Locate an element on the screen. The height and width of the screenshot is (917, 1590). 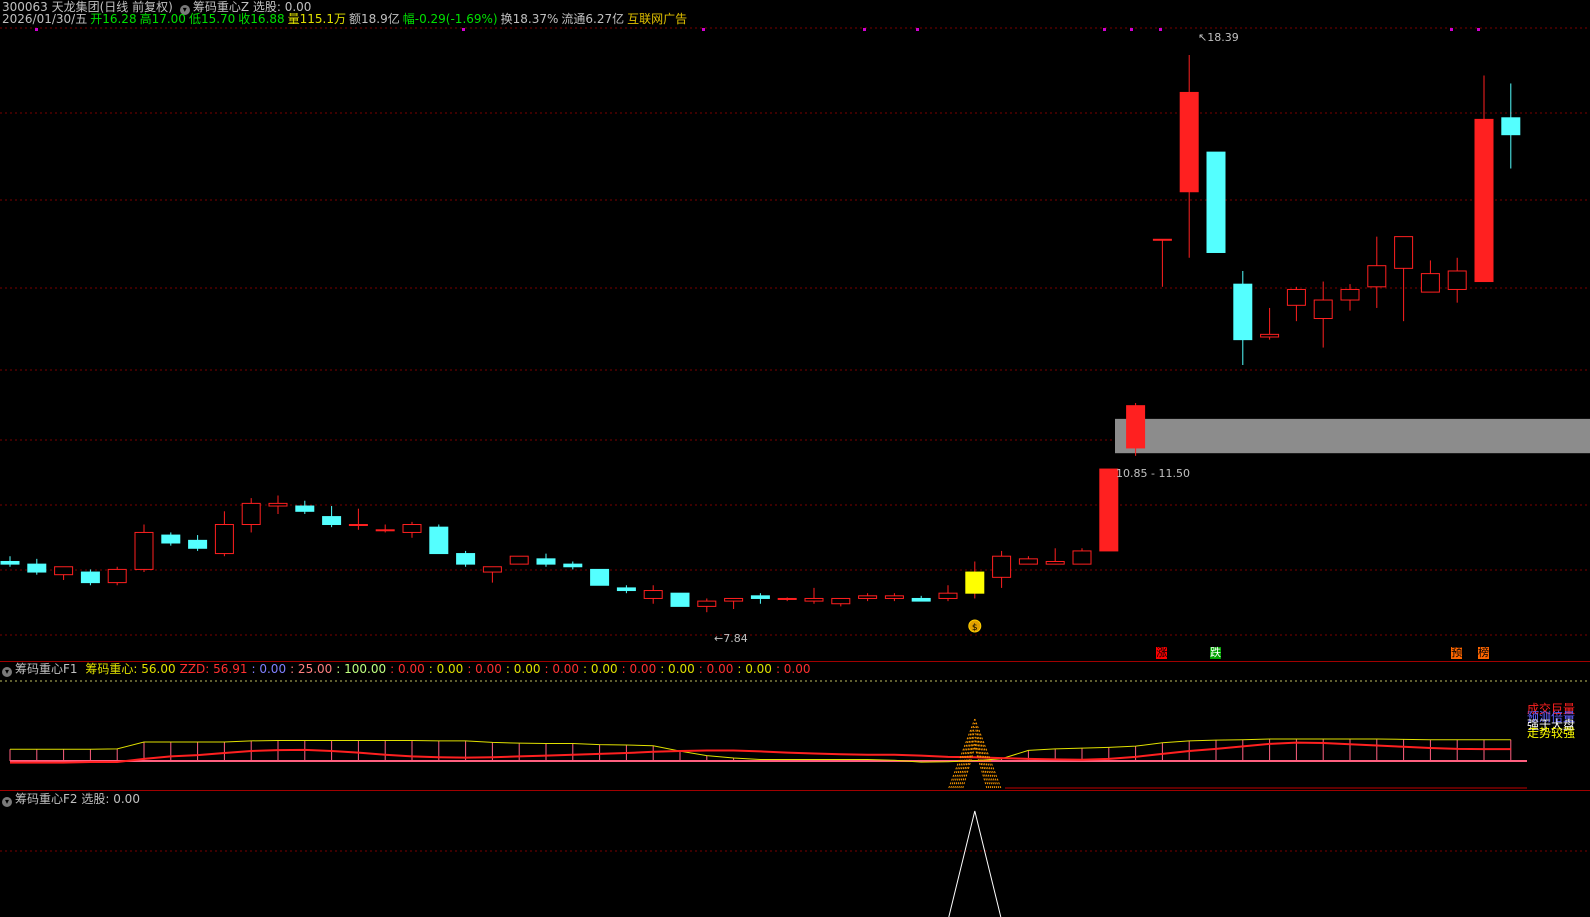
panel-f1-legend: 成交巨量 预测倍量 强于大盘 走势较强 is located at coordinates (1551, 721).